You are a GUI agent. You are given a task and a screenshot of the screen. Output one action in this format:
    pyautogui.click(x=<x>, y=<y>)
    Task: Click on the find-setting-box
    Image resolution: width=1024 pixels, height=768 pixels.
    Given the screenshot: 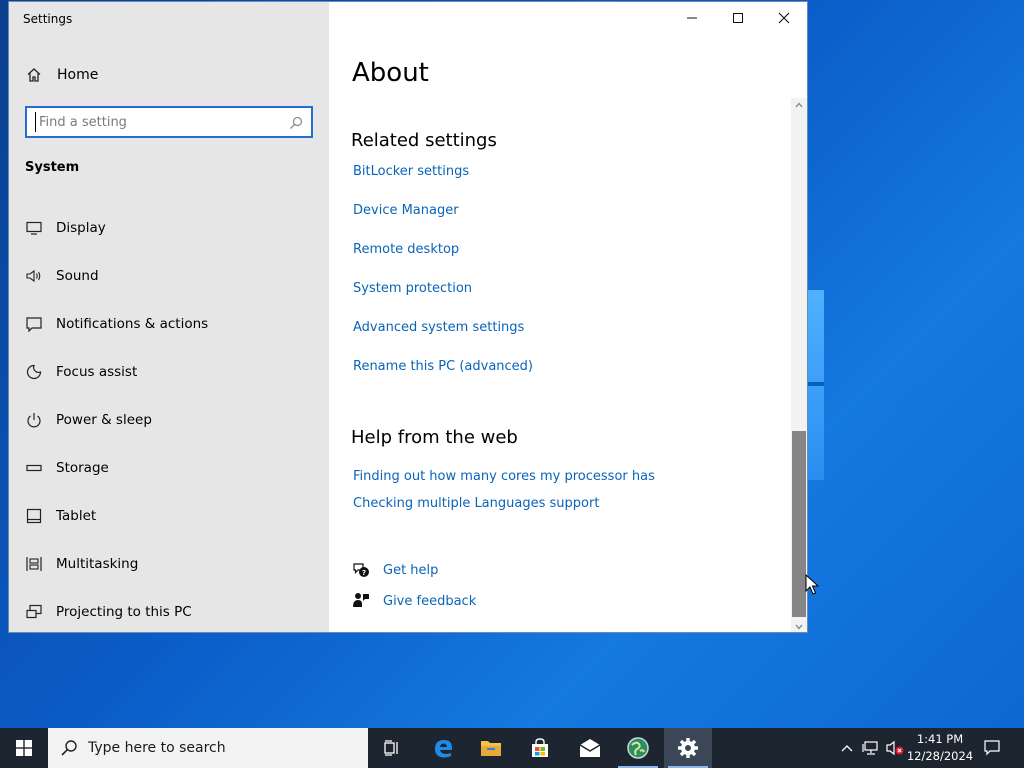 What is the action you would take?
    pyautogui.click(x=169, y=122)
    